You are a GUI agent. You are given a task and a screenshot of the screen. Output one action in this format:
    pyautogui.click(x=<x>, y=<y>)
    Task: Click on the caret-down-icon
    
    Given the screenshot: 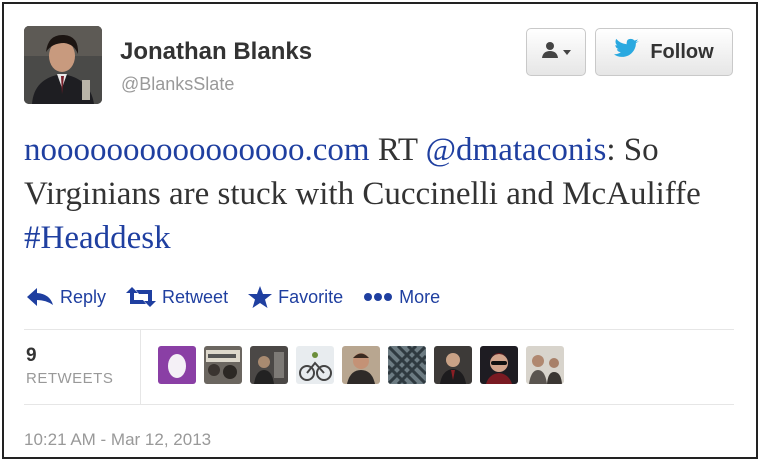 What is the action you would take?
    pyautogui.click(x=567, y=52)
    